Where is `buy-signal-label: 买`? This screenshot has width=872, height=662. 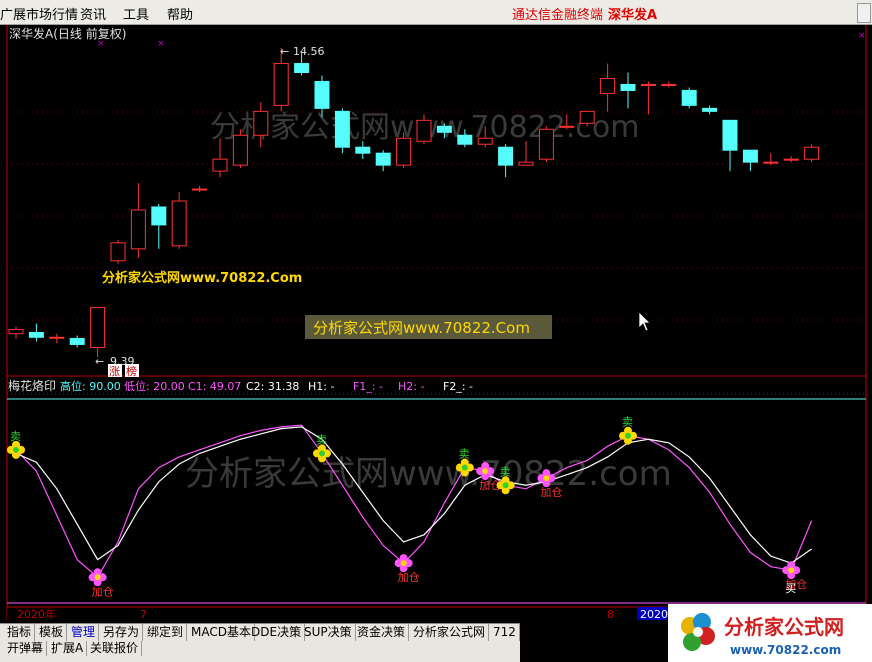
buy-signal-label: 买 is located at coordinates (790, 588).